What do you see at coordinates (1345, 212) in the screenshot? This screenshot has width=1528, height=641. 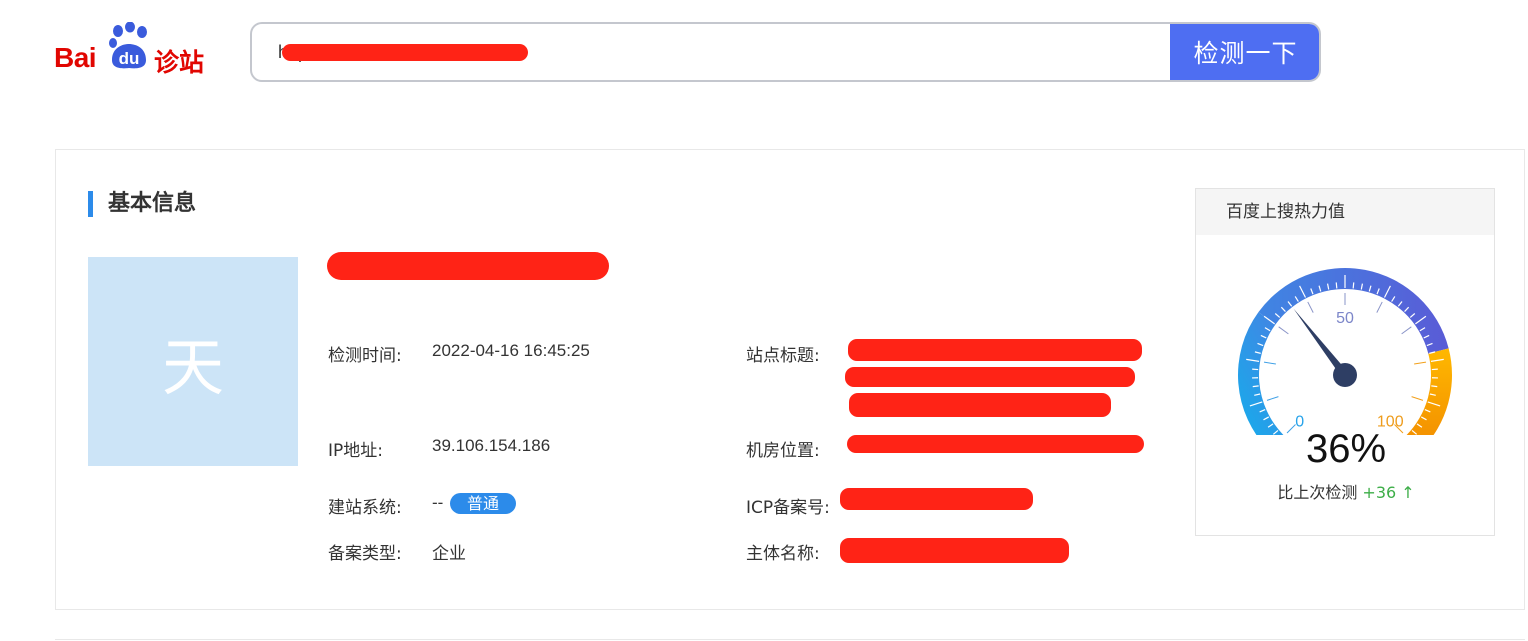 I see `heat-title: 百度上搜热力值` at bounding box center [1345, 212].